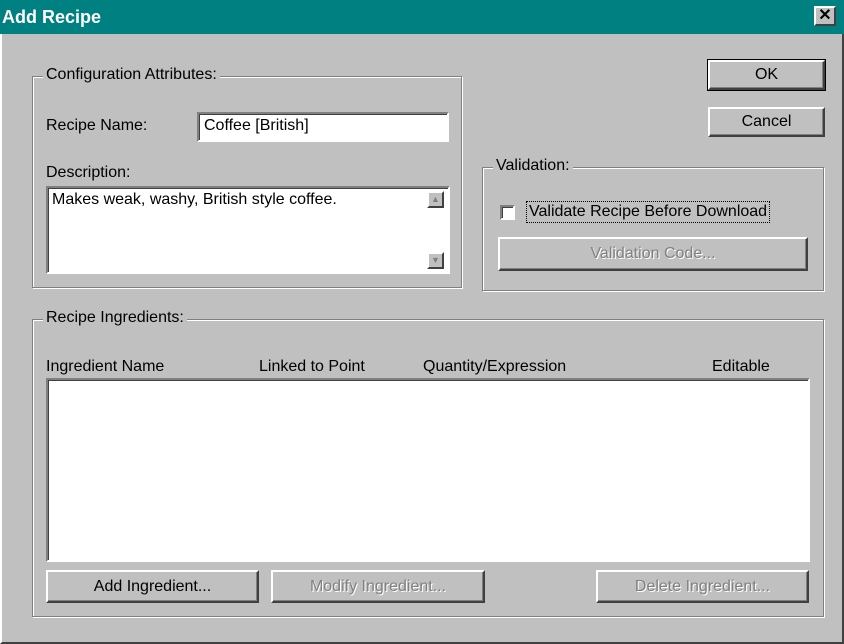 This screenshot has height=644, width=844. What do you see at coordinates (507, 212) in the screenshot?
I see `validate-before-download-checkbox` at bounding box center [507, 212].